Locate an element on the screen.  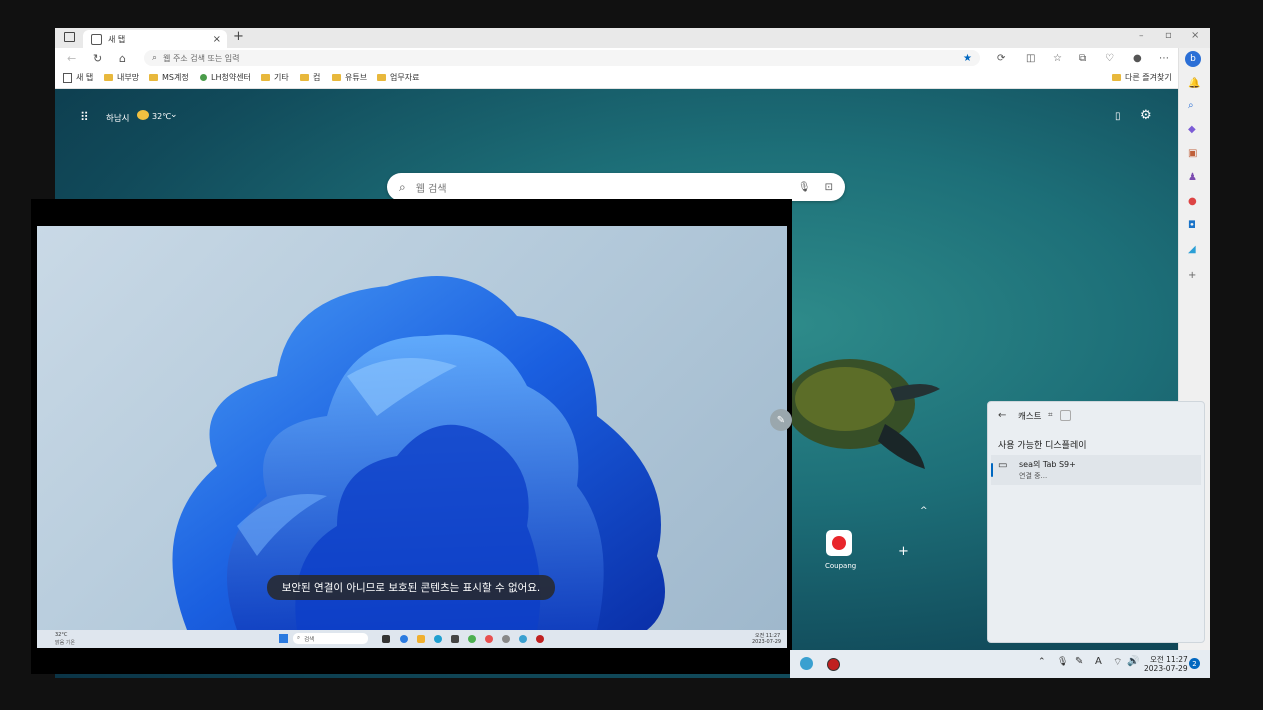
record-icon is located at coordinates (833, 664).